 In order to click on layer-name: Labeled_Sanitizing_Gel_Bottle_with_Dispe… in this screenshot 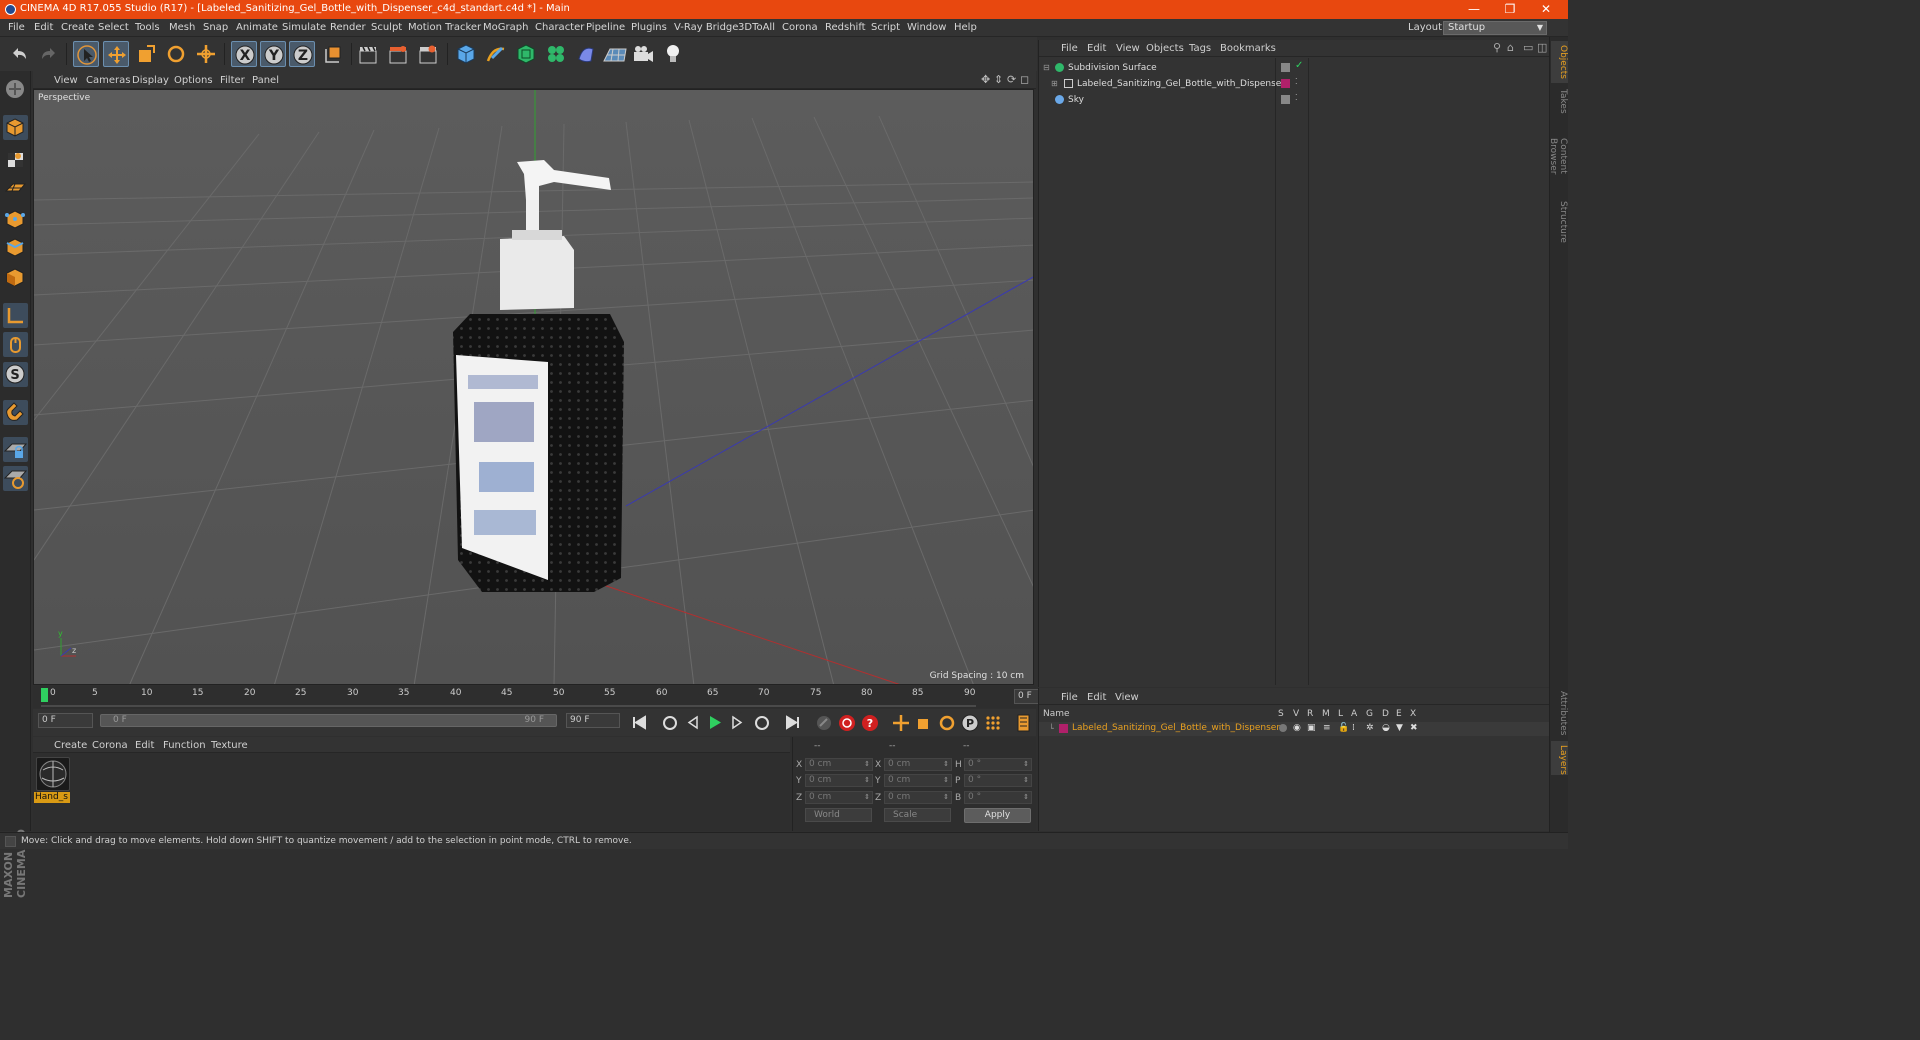, I will do `click(1176, 728)`.